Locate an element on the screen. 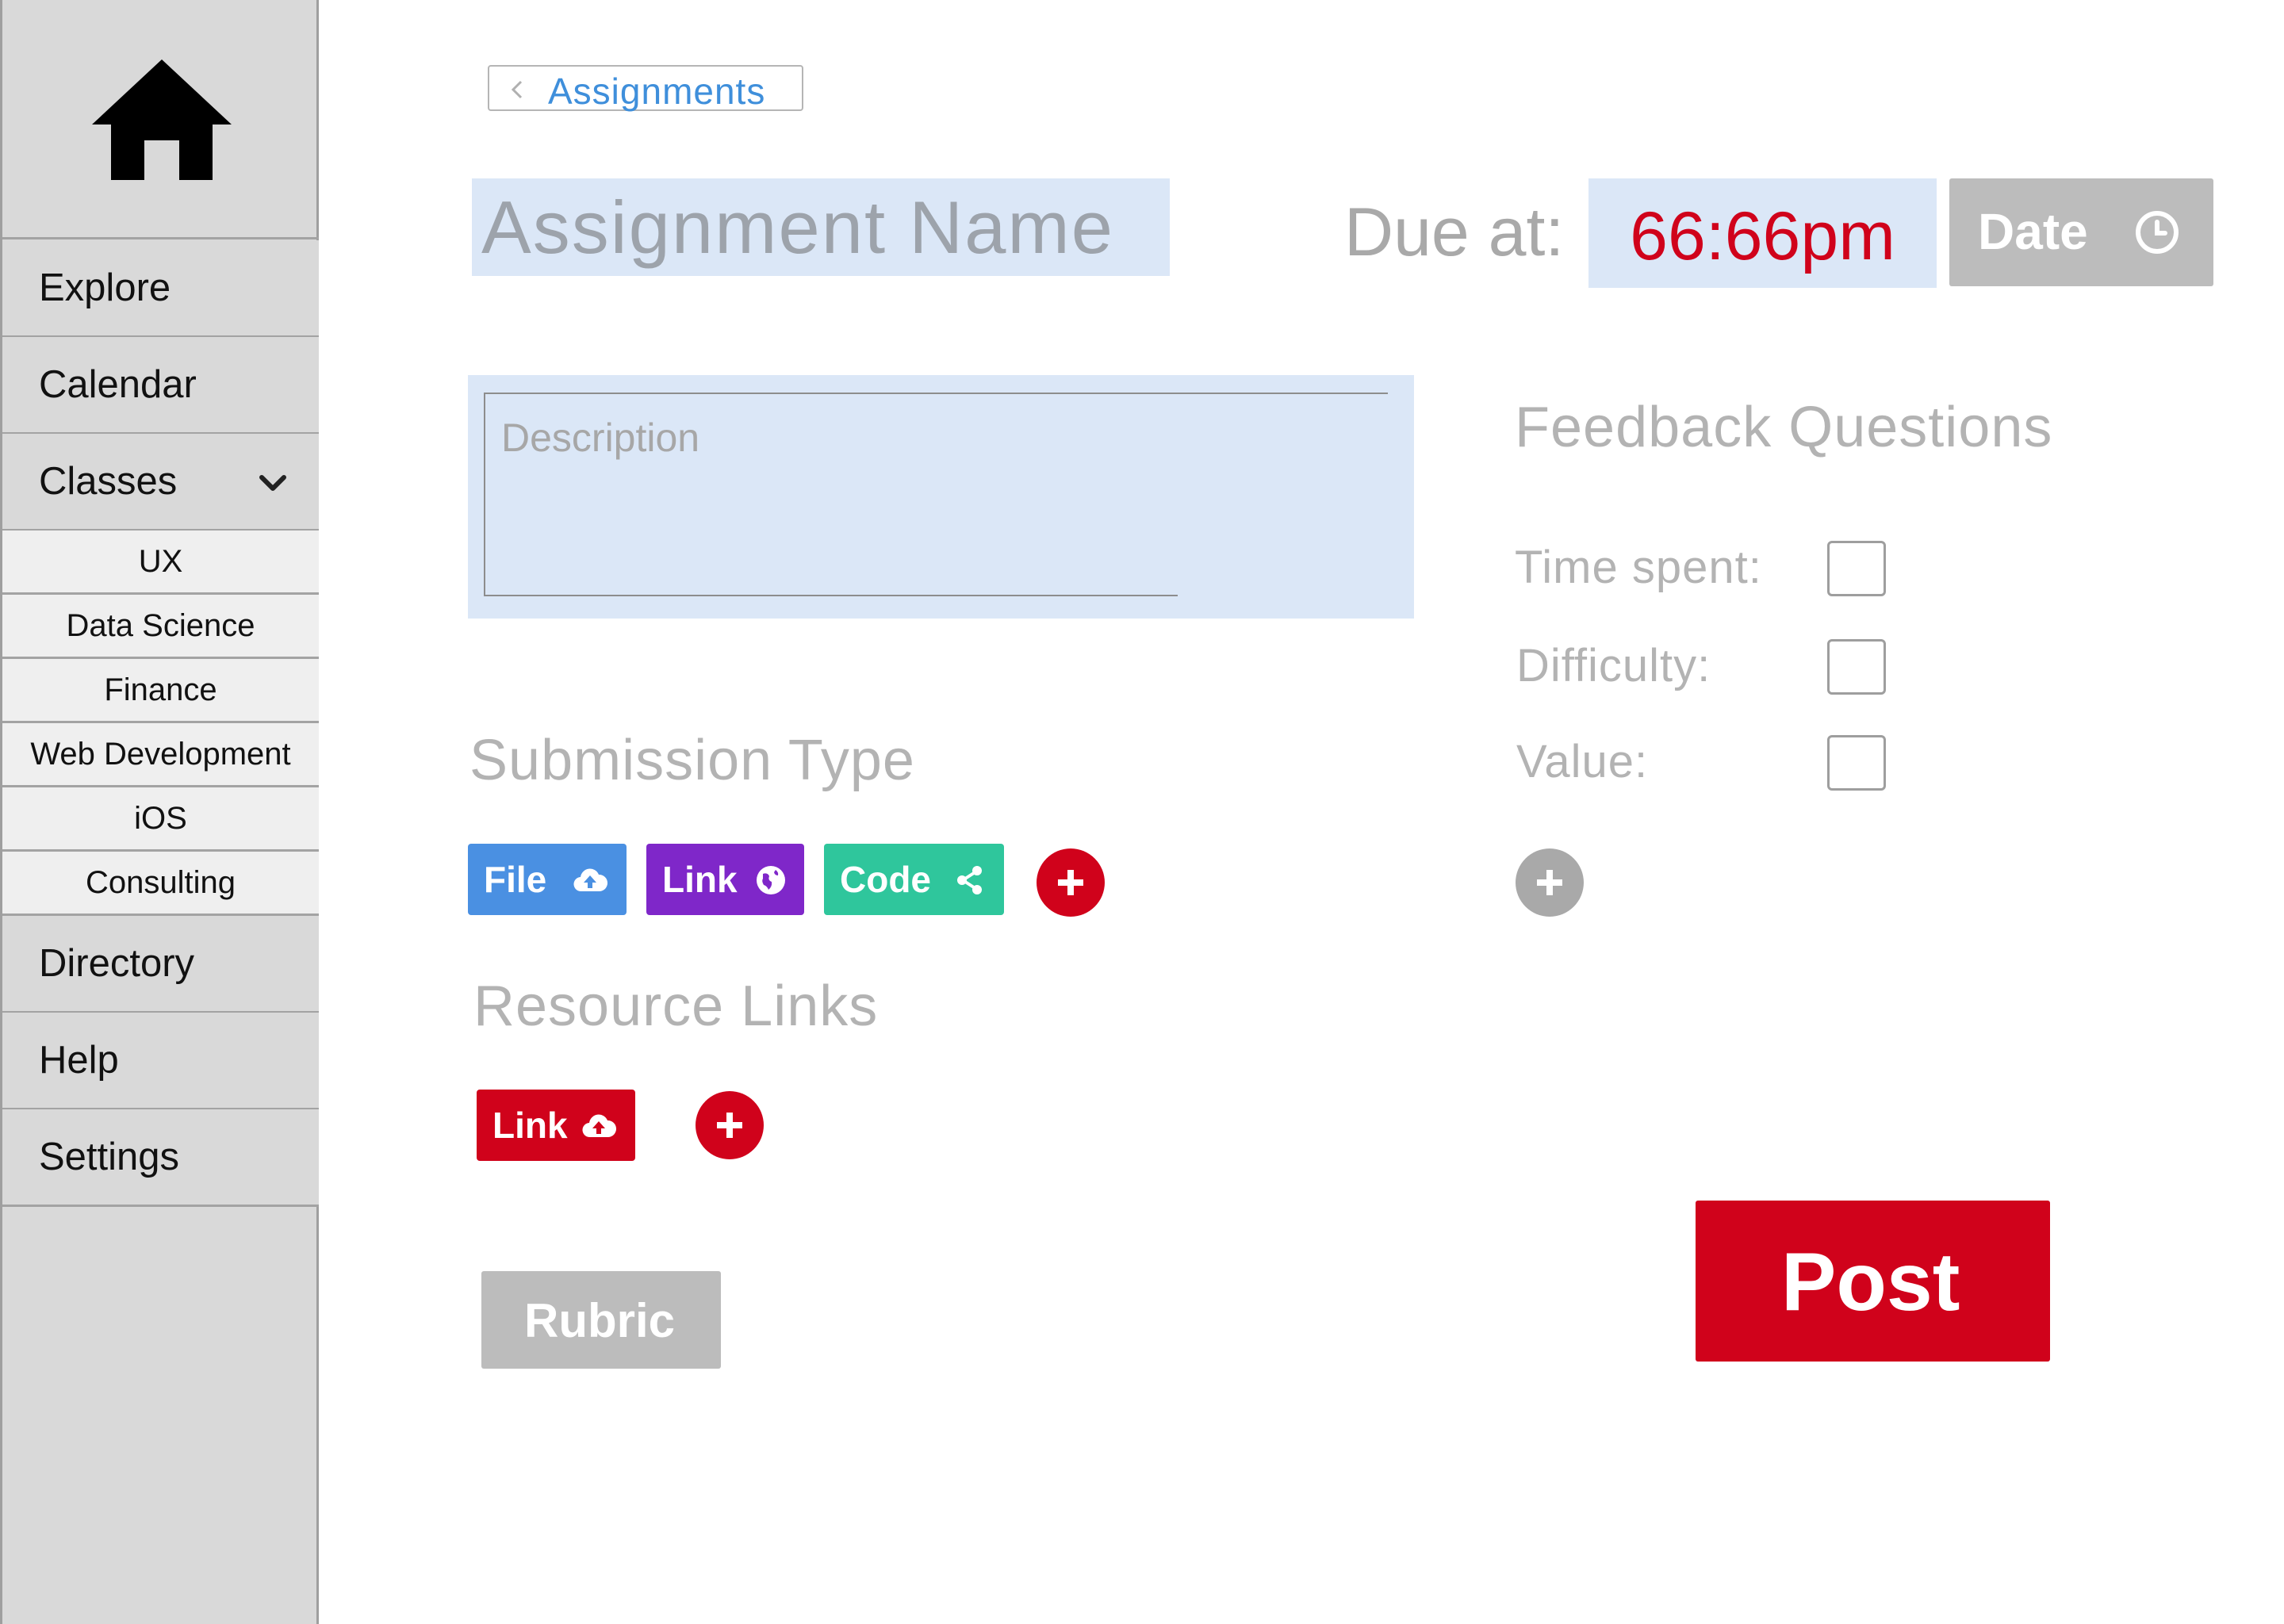  sidebar-class-data-science: Data Science is located at coordinates (160, 627).